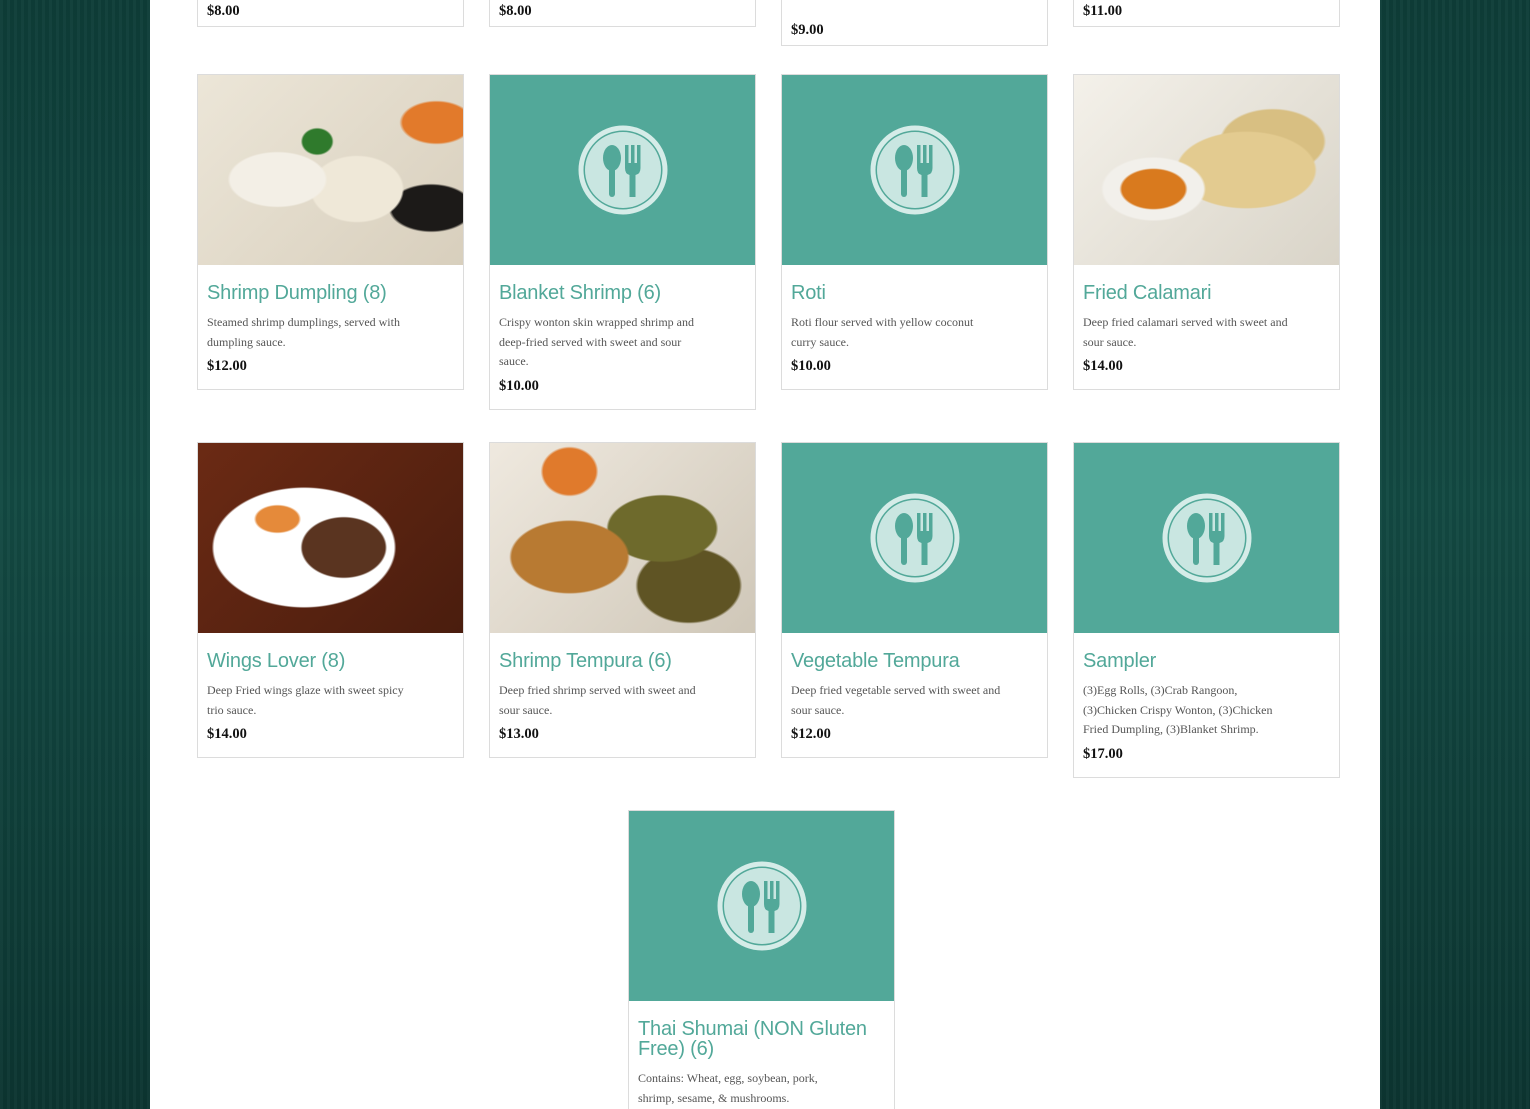 Image resolution: width=1530 pixels, height=1109 pixels. What do you see at coordinates (1206, 661) in the screenshot?
I see `item-title: Sampler` at bounding box center [1206, 661].